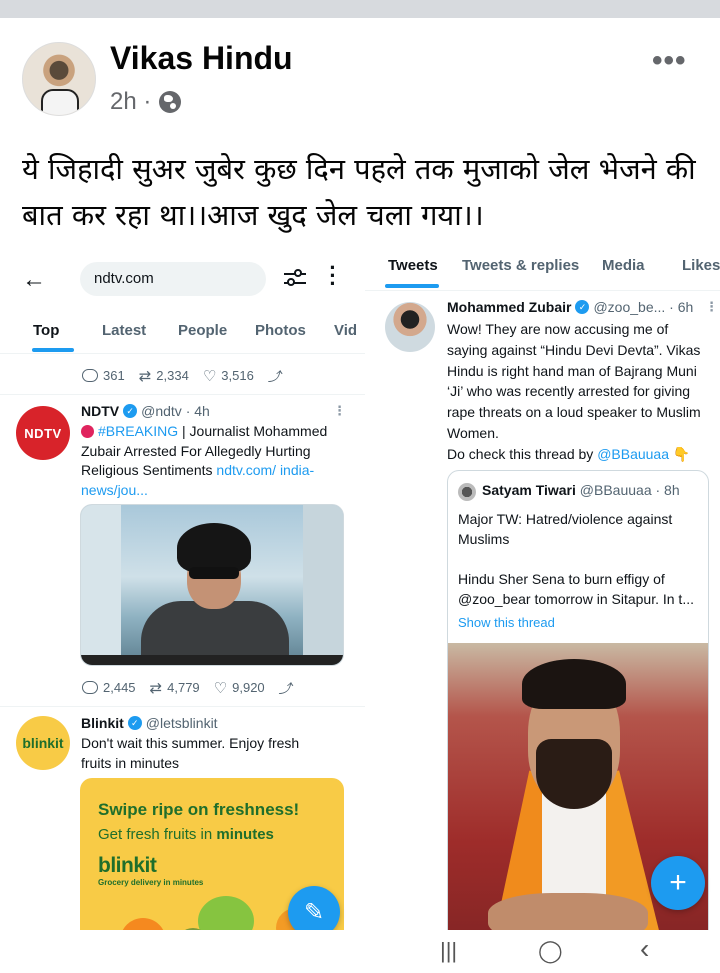 Image resolution: width=720 pixels, height=973 pixels. I want to click on pointing-down-emoji: 👇, so click(681, 453).